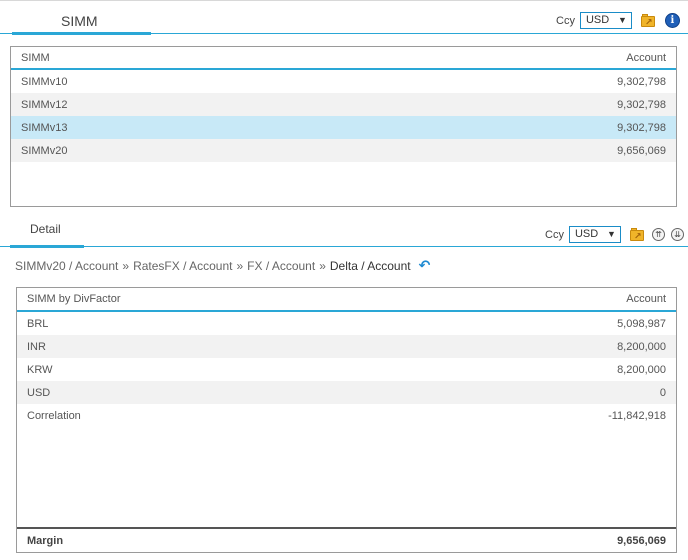 The image size is (688, 560). I want to click on row-name: SIMMv13, so click(44, 127).